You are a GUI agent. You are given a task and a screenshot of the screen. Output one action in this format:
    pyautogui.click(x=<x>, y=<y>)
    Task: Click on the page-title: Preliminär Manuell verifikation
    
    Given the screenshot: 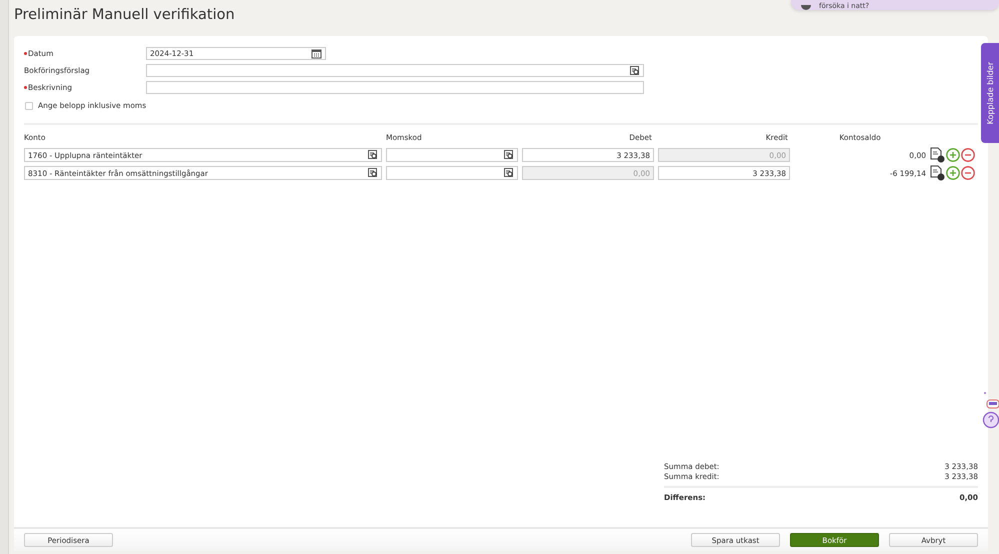 What is the action you would take?
    pyautogui.click(x=124, y=15)
    